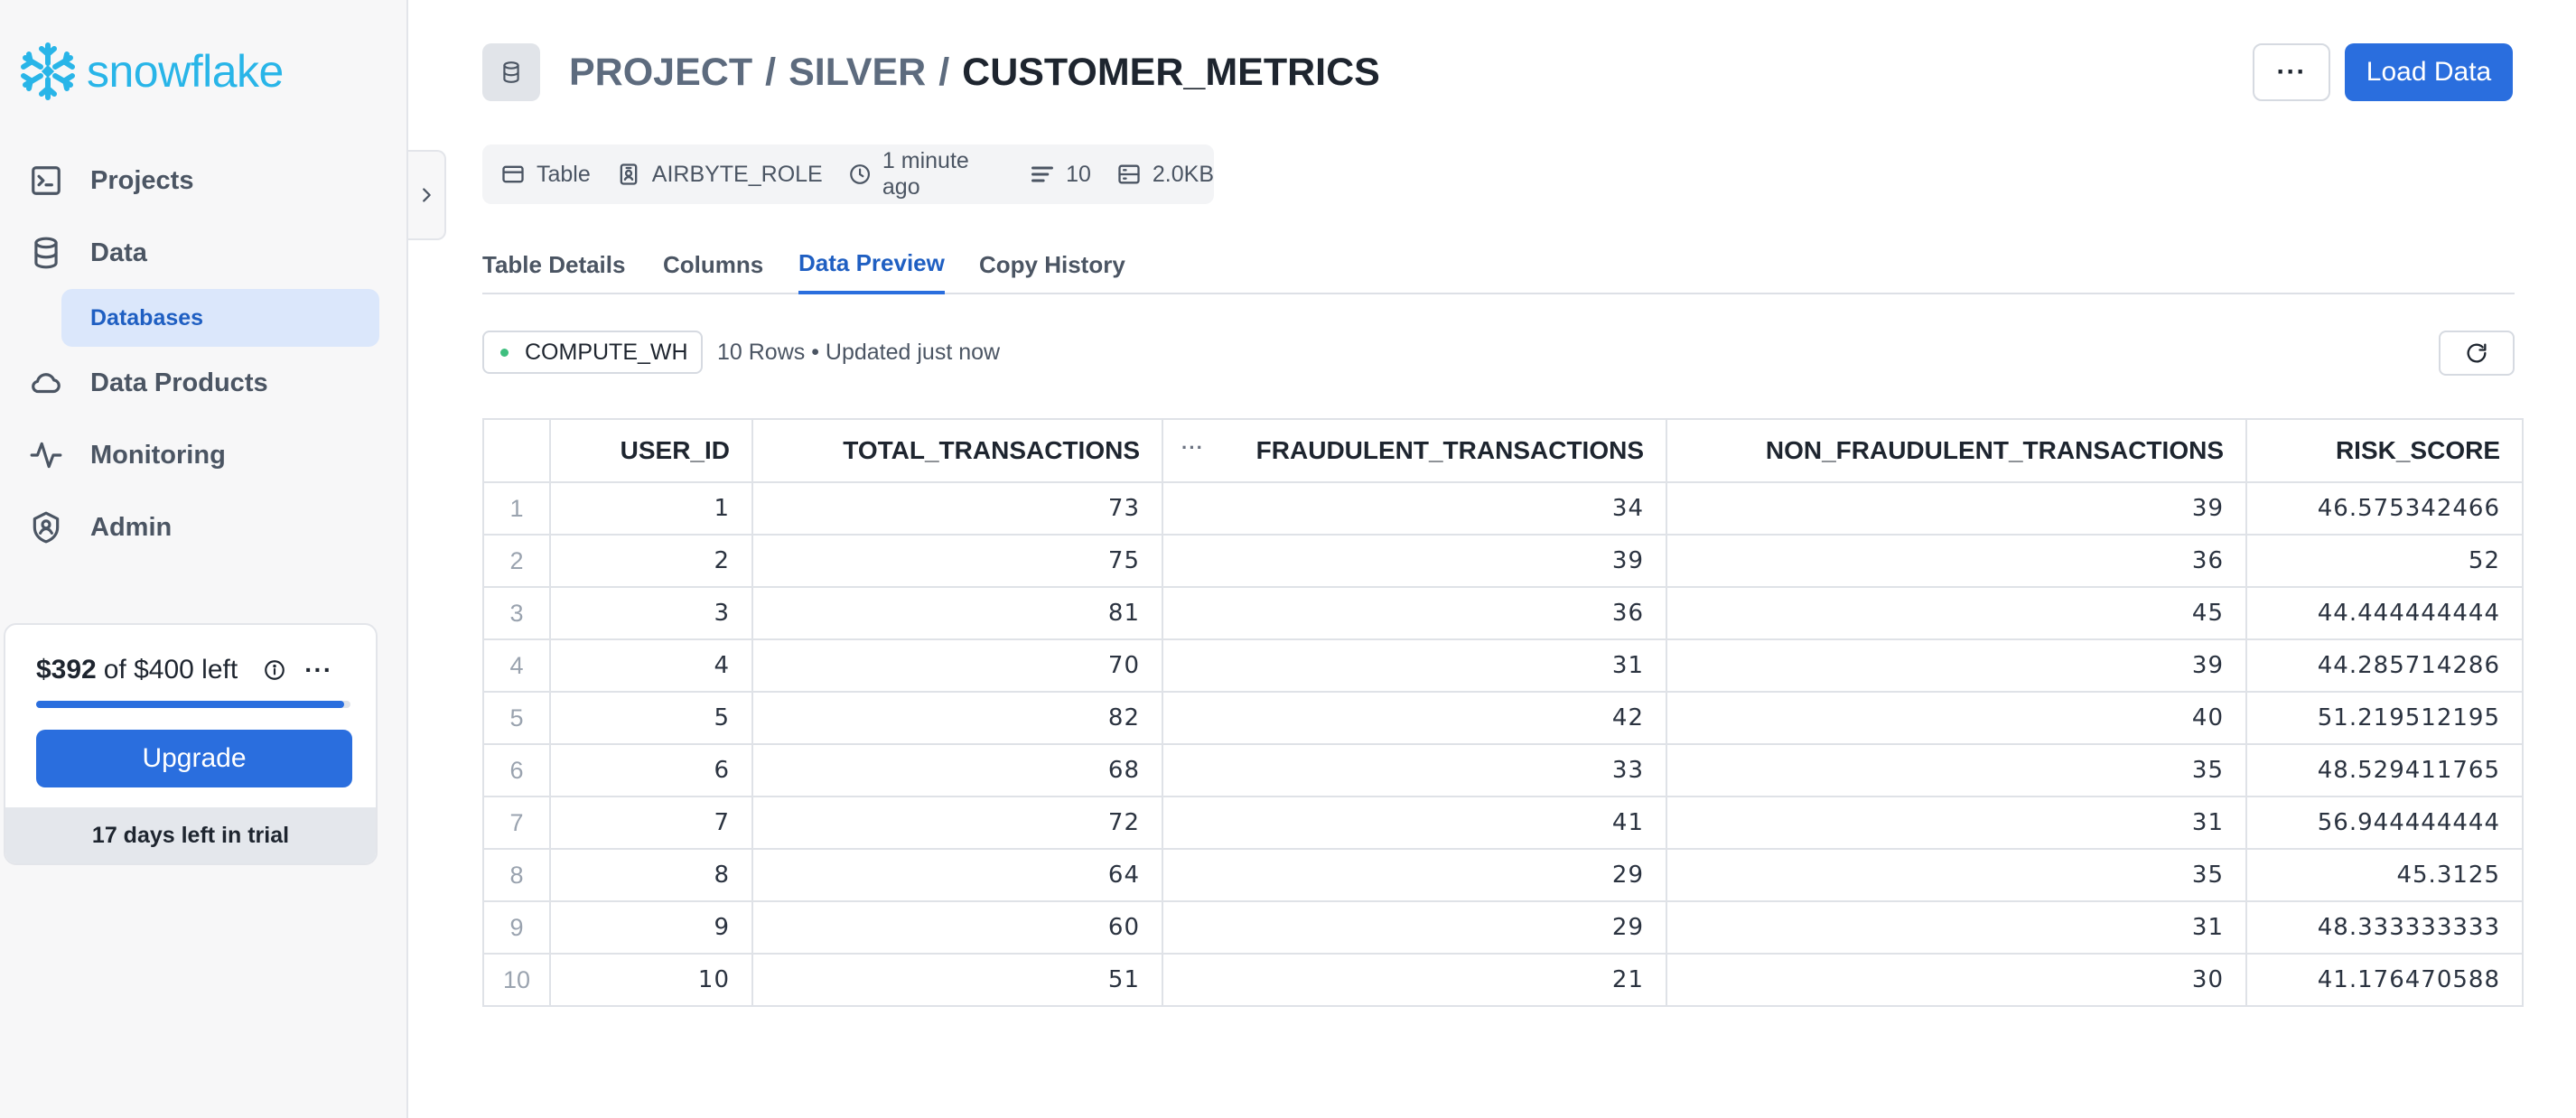 The height and width of the screenshot is (1118, 2576). I want to click on column-header-total-transactions: TOTAL_TRANSACTIONS, so click(957, 451).